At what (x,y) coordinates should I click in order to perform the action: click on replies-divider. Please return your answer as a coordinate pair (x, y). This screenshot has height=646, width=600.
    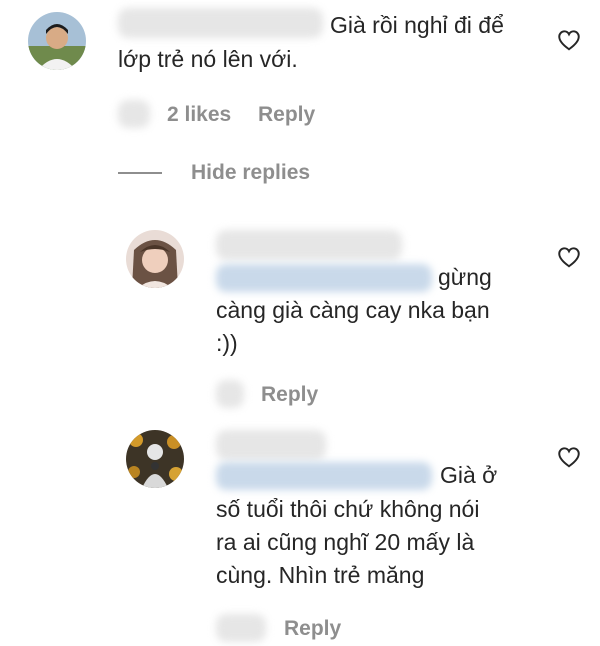
    Looking at the image, I should click on (140, 173).